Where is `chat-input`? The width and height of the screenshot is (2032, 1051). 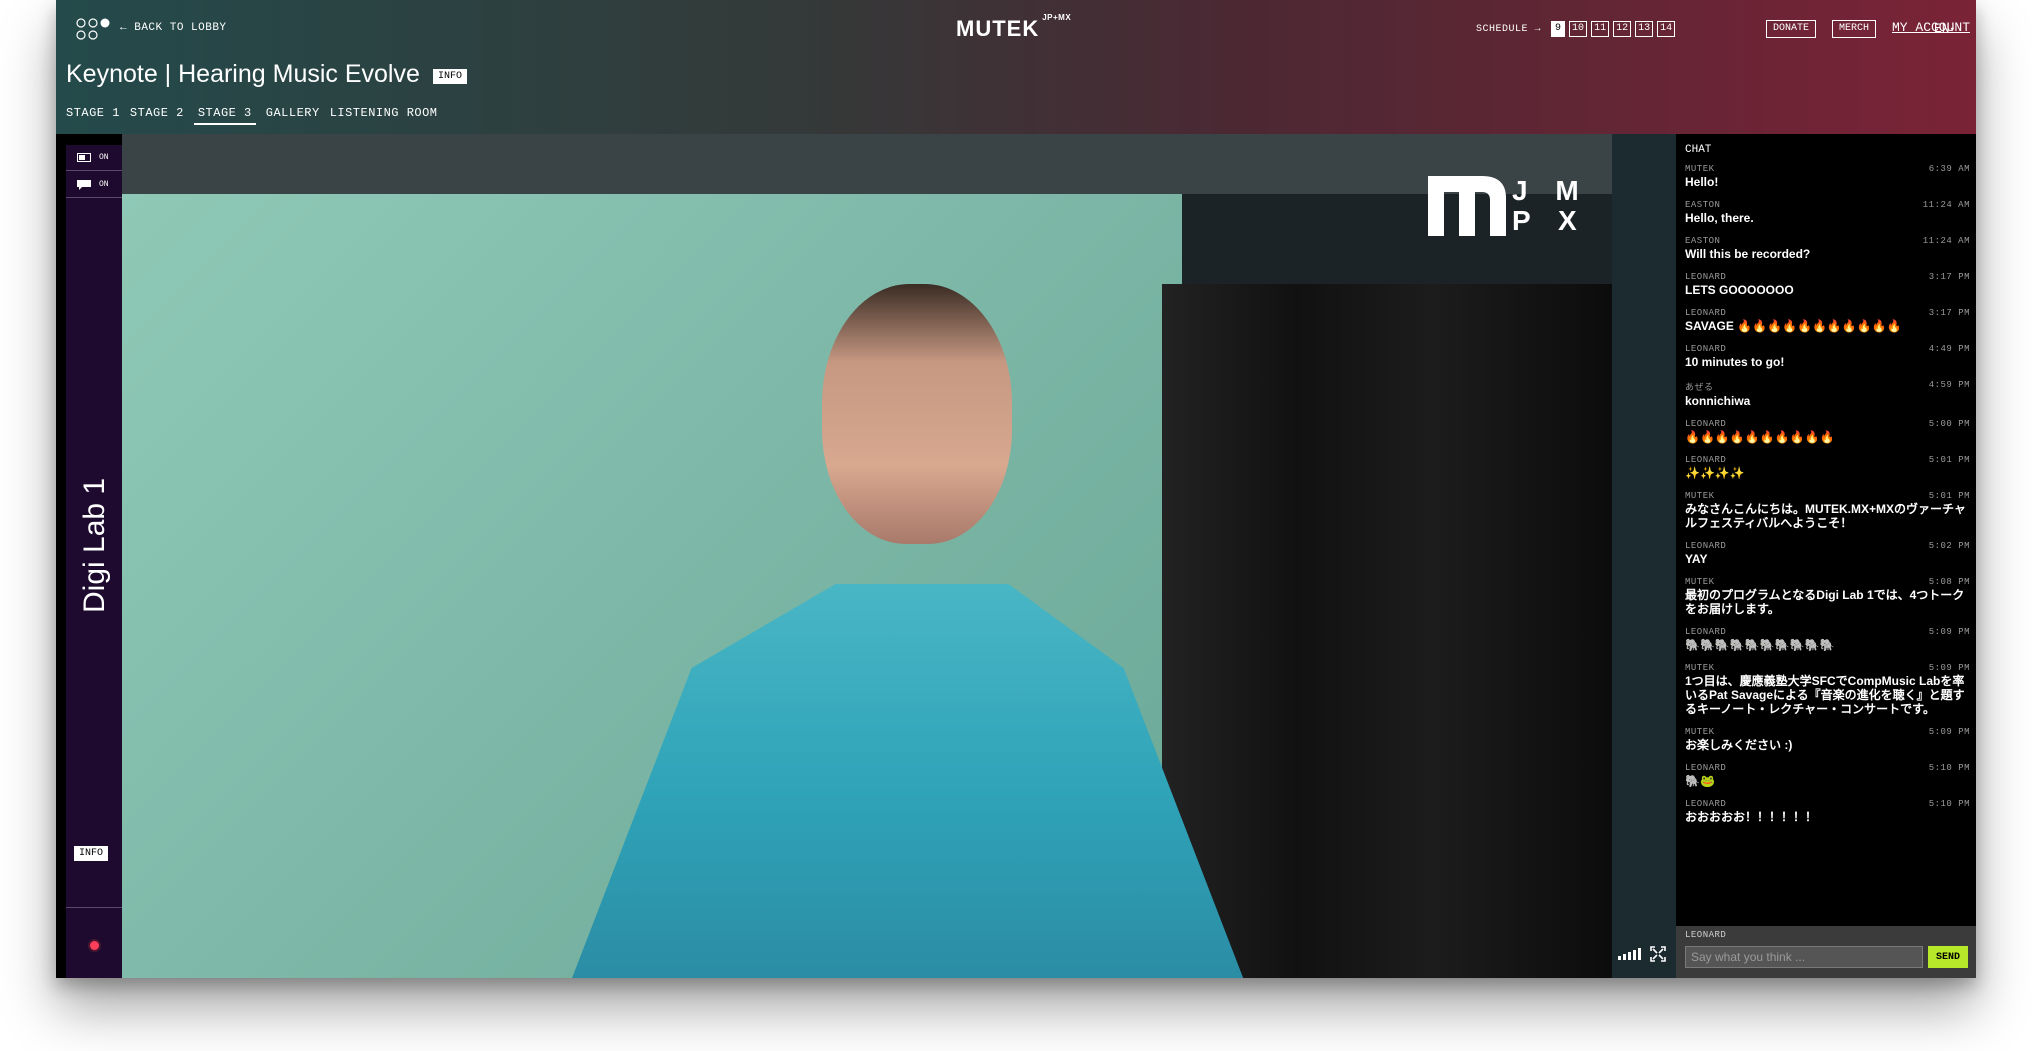 chat-input is located at coordinates (1804, 957).